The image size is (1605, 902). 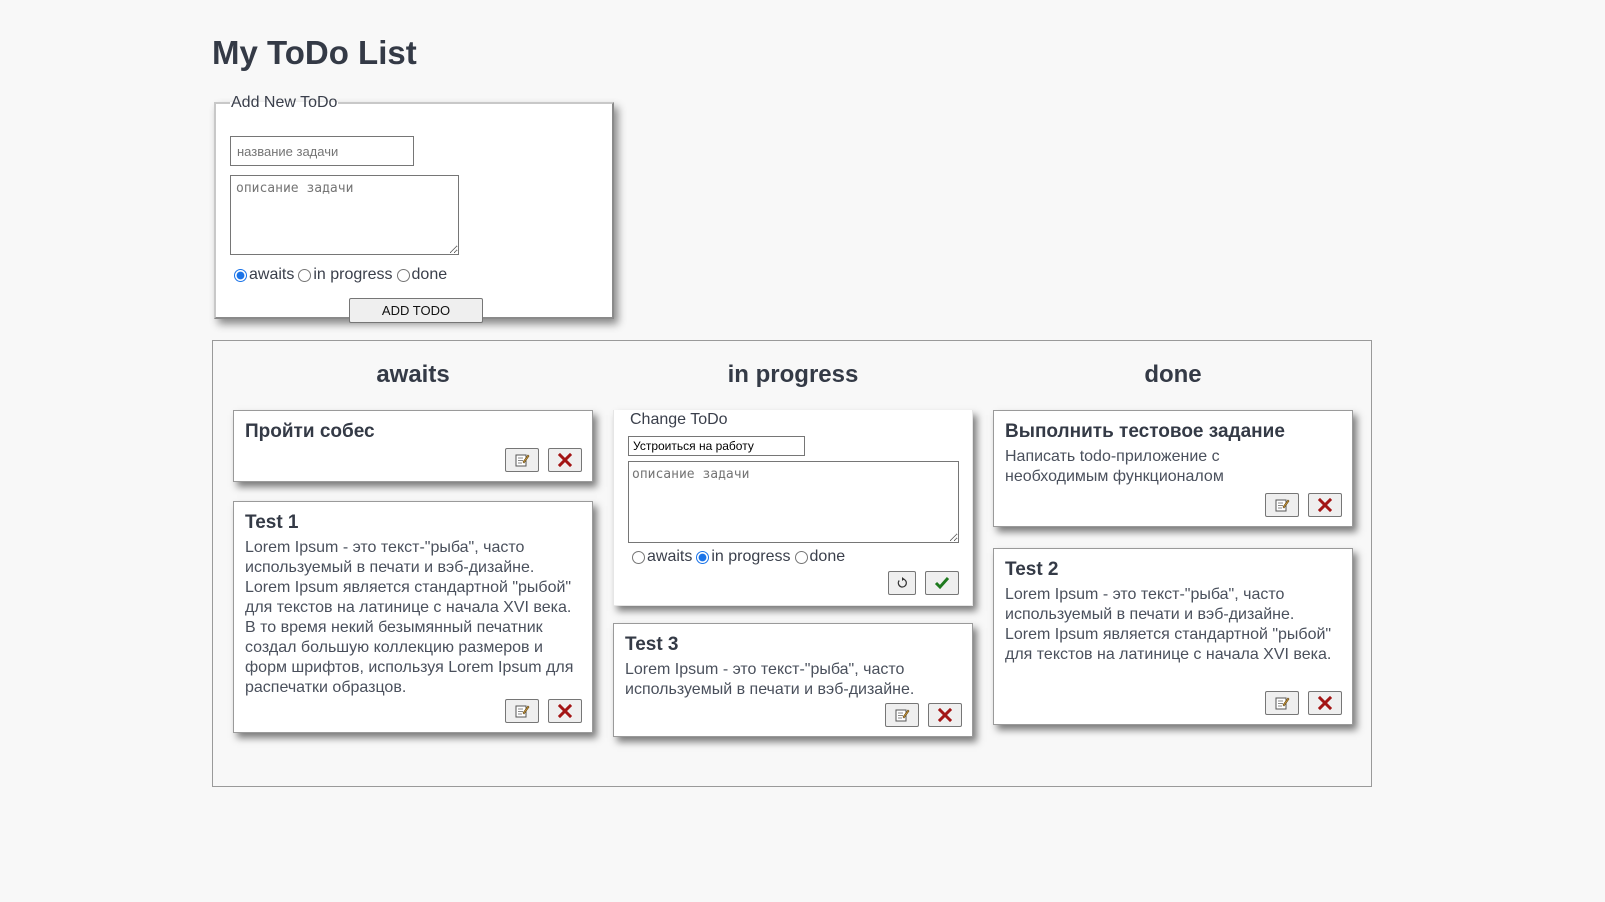 I want to click on todo-card-title: Test 1, so click(x=272, y=522).